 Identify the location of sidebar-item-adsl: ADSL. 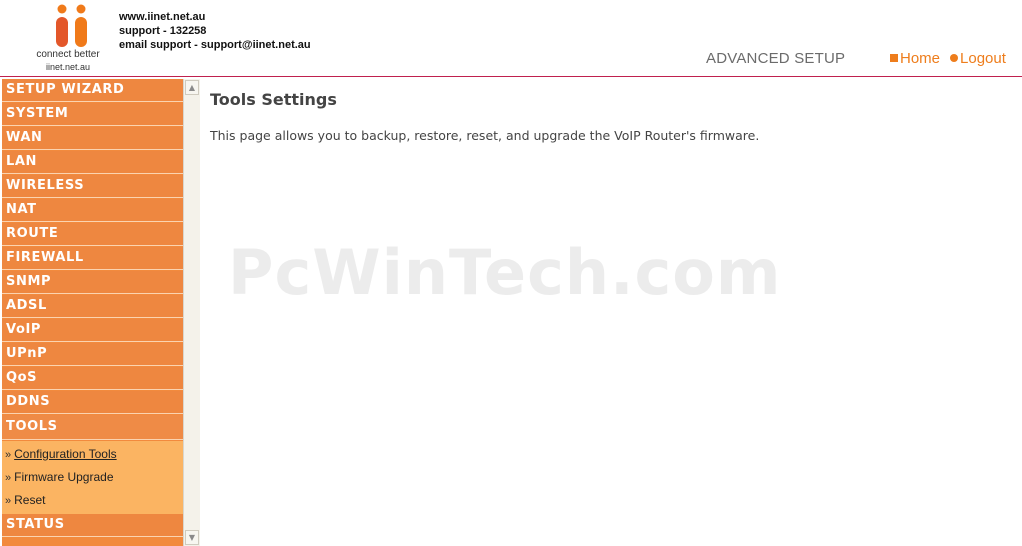
(92, 306).